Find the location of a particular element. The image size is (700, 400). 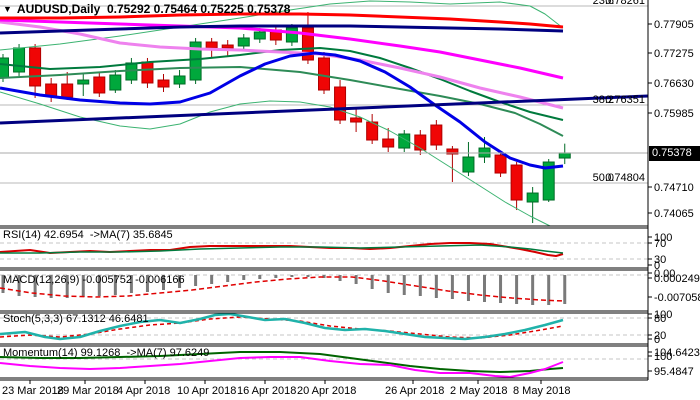

price-label: 0.75985 is located at coordinates (674, 114).